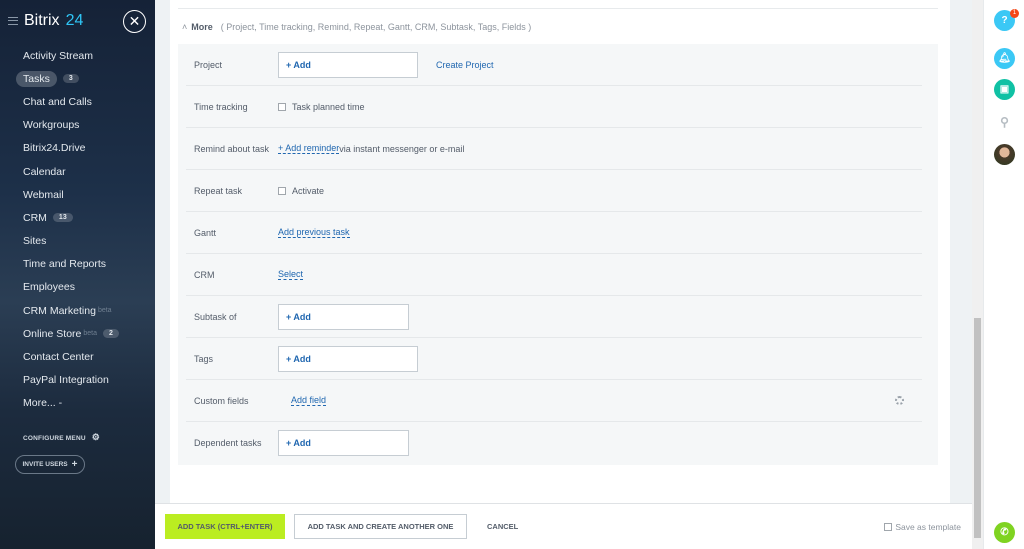 Image resolution: width=1024 pixels, height=549 pixels. I want to click on row-subtask: Subtask of + Add, so click(554, 317).